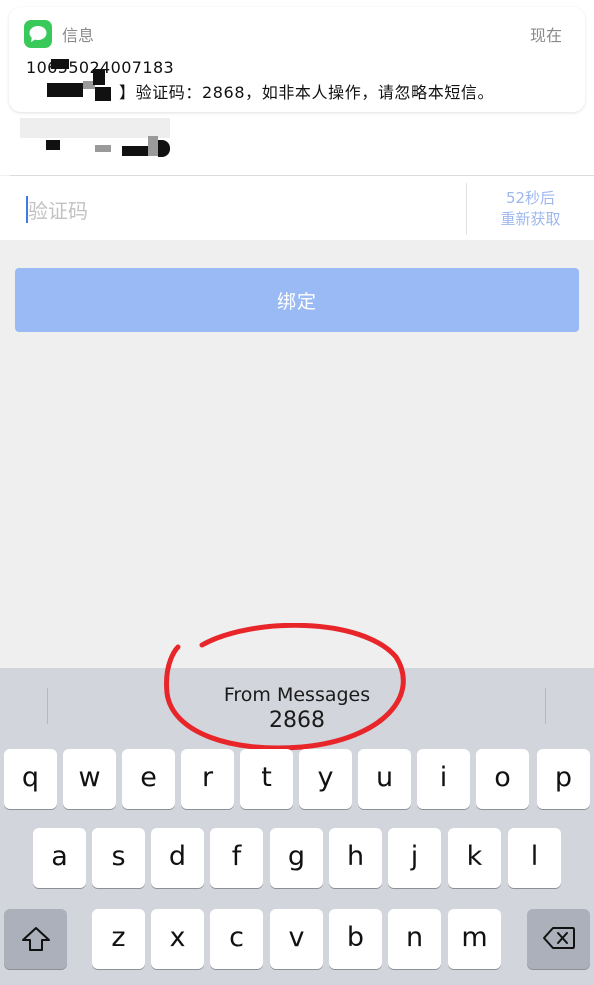 This screenshot has height=985, width=594. I want to click on key-y: y, so click(325, 779).